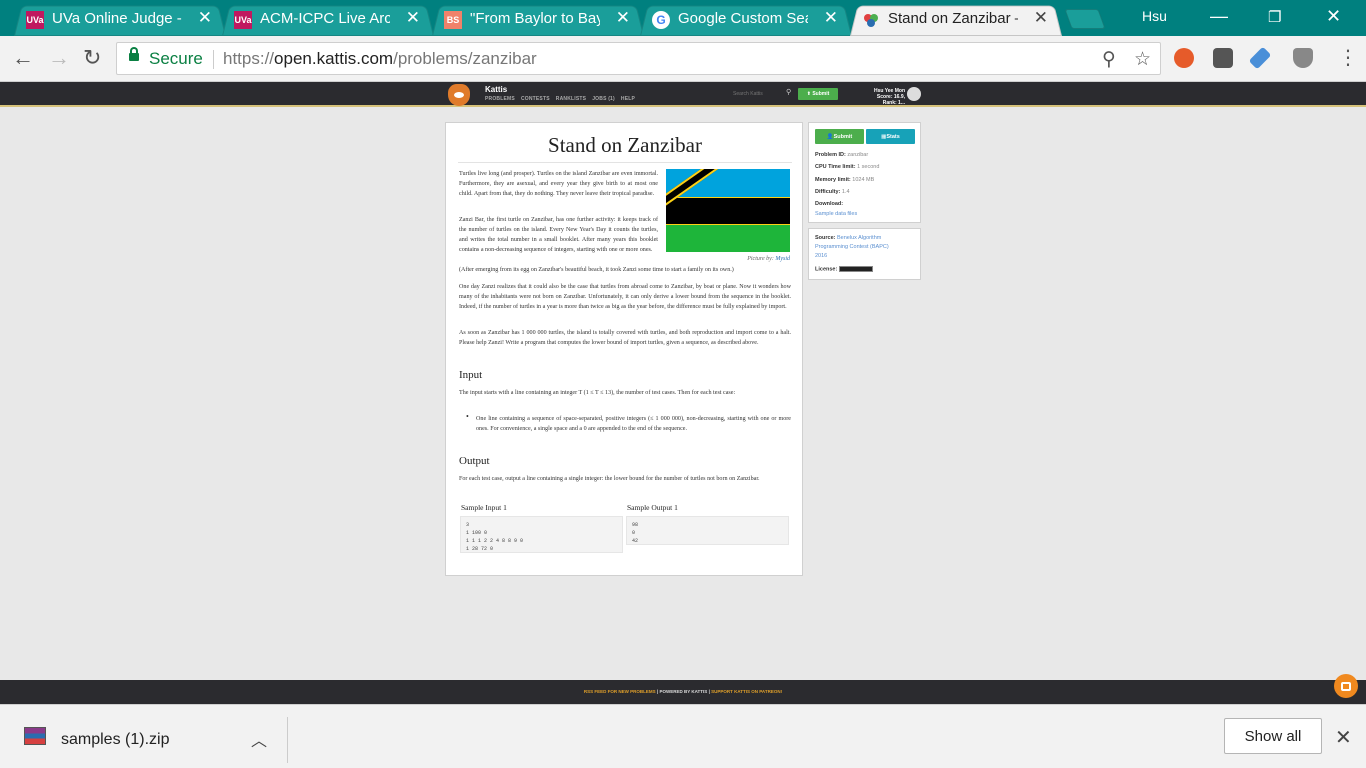  Describe the element at coordinates (1223, 58) in the screenshot. I see `pocket-icon` at that location.